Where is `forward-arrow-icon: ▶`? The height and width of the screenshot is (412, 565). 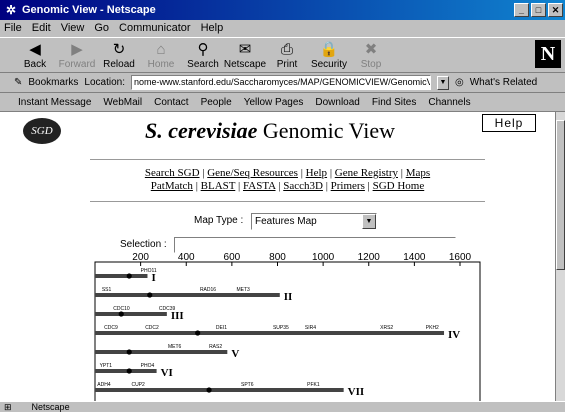
forward-arrow-icon: ▶ is located at coordinates (77, 49).